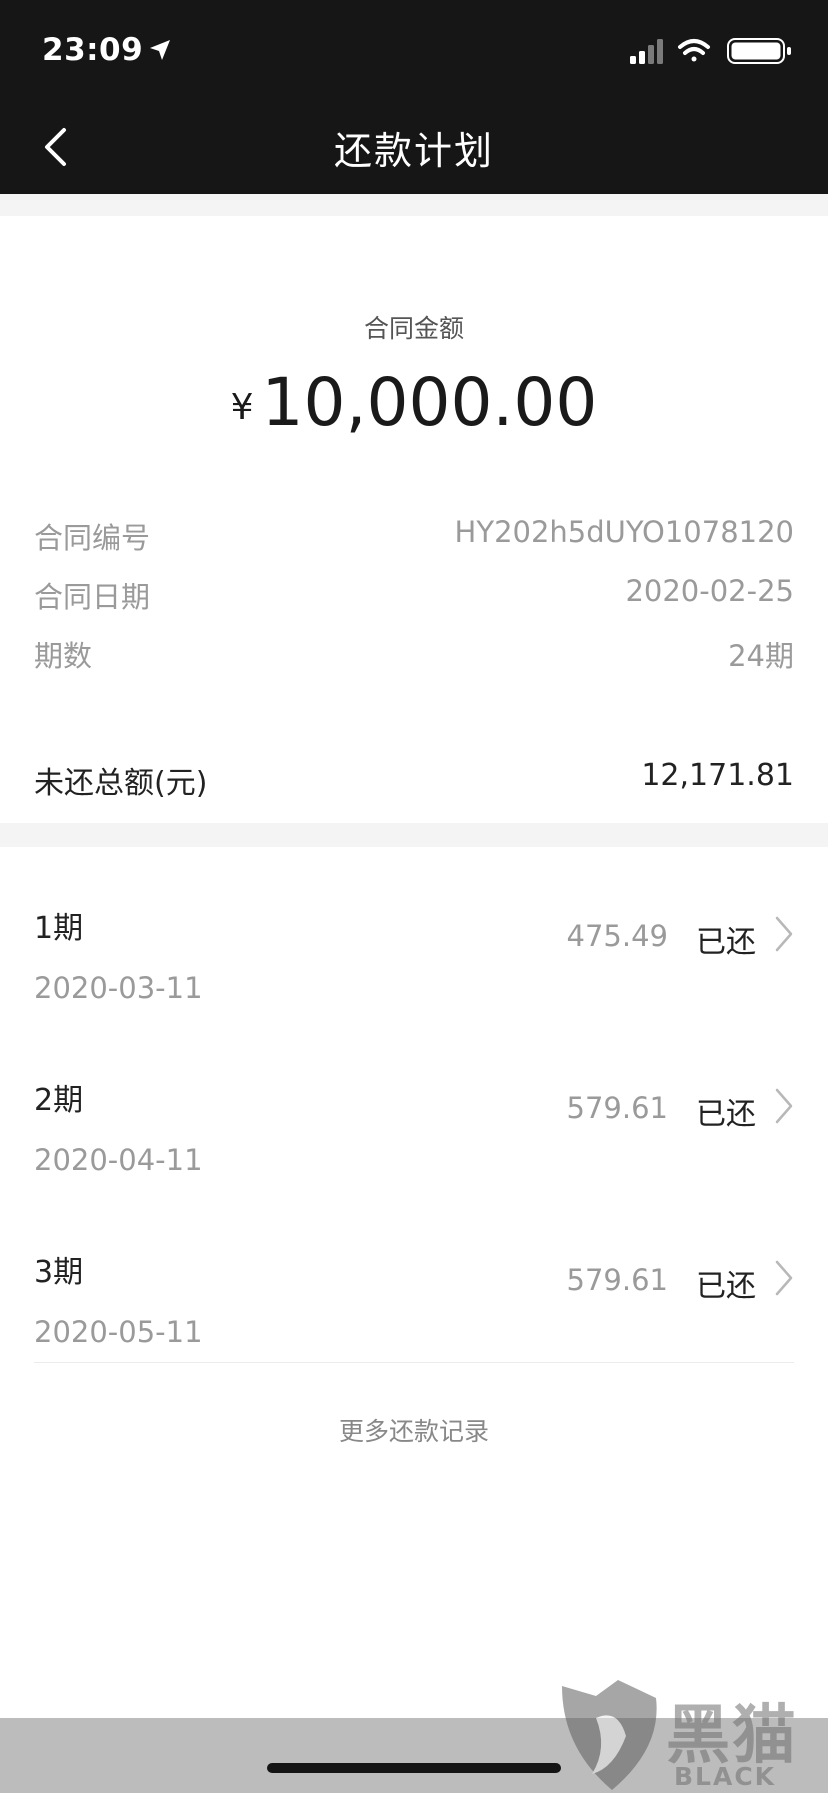 Image resolution: width=828 pixels, height=1793 pixels. Describe the element at coordinates (414, 653) in the screenshot. I see `periods-row: 期数 24期` at that location.